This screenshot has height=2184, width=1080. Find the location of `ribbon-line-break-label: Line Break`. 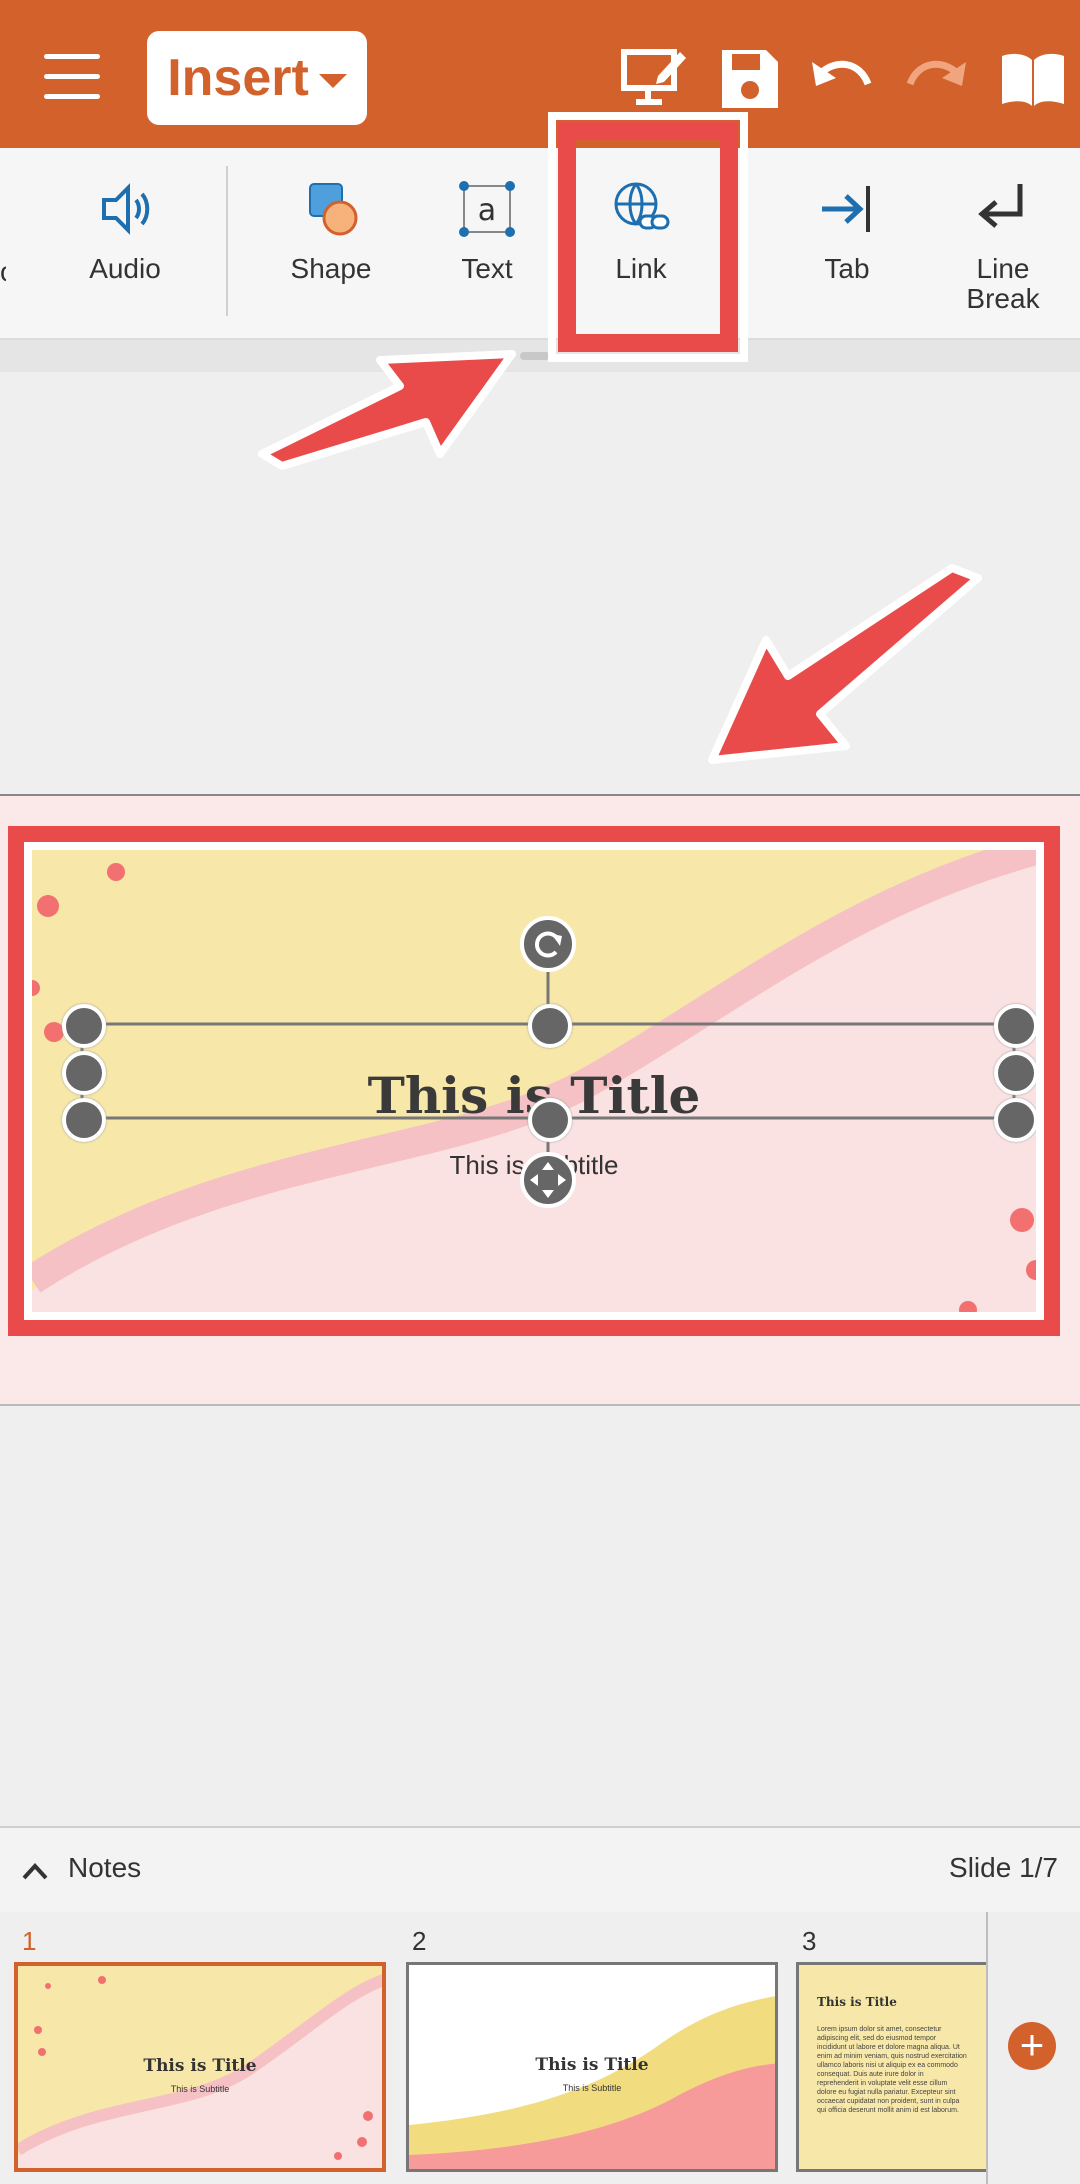

ribbon-line-break-label: Line Break is located at coordinates (1003, 283).